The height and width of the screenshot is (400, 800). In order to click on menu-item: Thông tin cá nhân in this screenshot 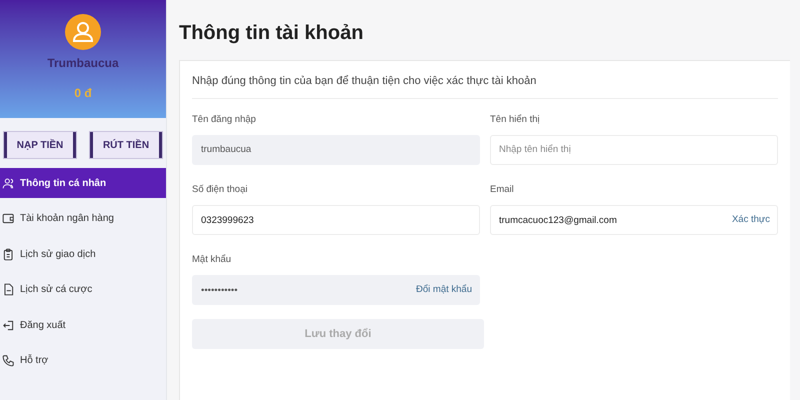, I will do `click(83, 183)`.